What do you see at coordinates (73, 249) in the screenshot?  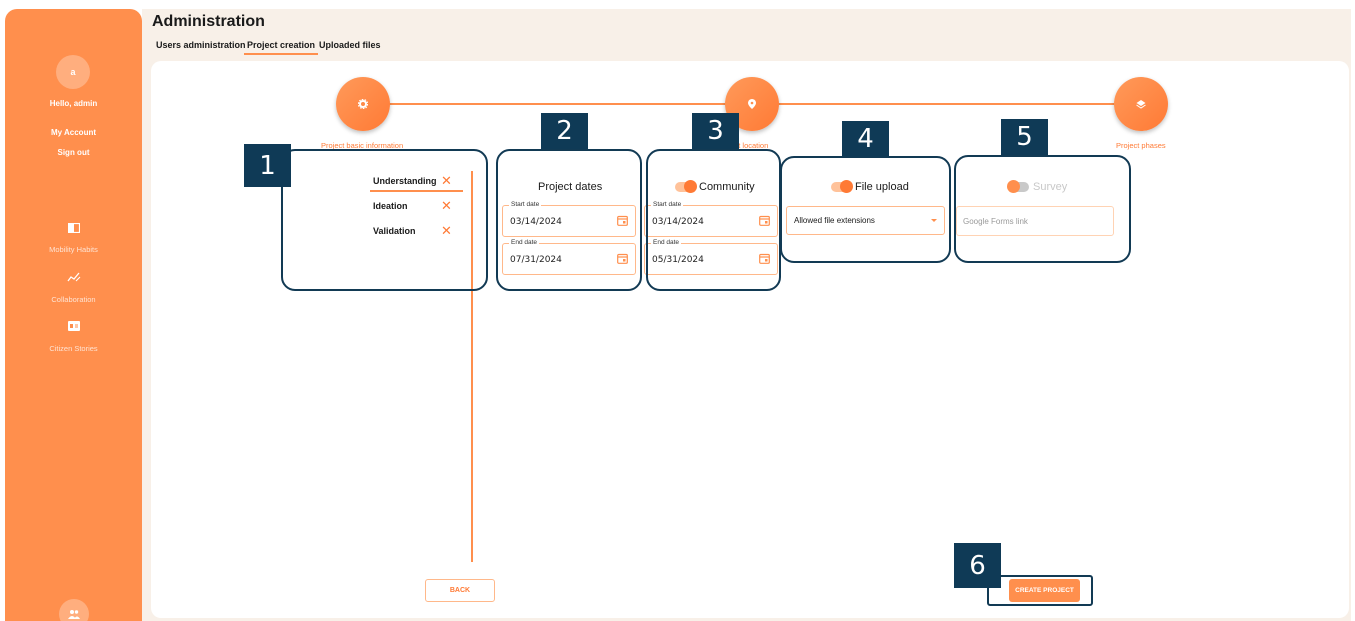 I see `sidebar-item-mobility-habits: Mobility Habits` at bounding box center [73, 249].